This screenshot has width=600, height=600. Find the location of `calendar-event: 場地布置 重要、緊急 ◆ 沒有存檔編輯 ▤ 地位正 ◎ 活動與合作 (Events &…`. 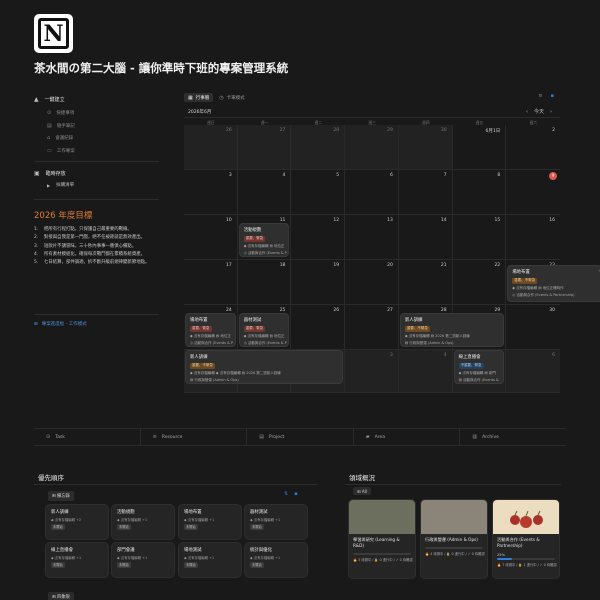

calendar-event: 場地布置 重要、緊急 ◆ 沒有存檔編輯 ▤ 地位正 ◎ 活動與合作 (Events &… is located at coordinates (210, 330).